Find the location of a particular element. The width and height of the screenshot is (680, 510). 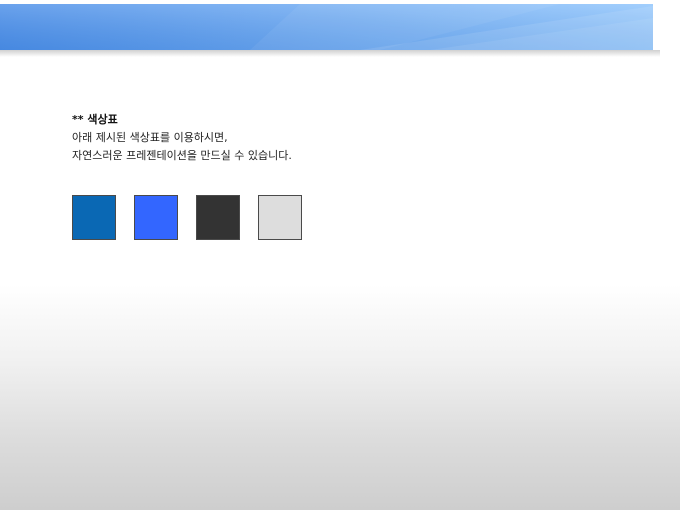

color-swatch-charcoal is located at coordinates (218, 217).